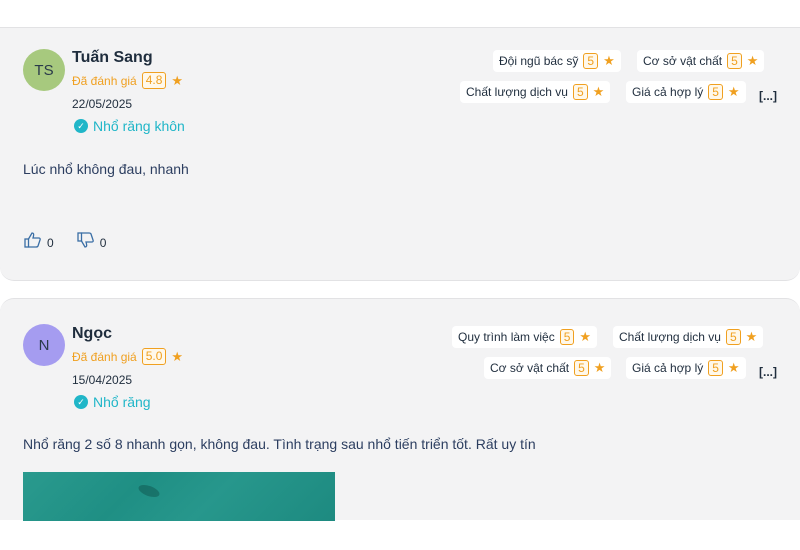 The height and width of the screenshot is (550, 800). I want to click on review-date: 15/04/2025, so click(102, 380).